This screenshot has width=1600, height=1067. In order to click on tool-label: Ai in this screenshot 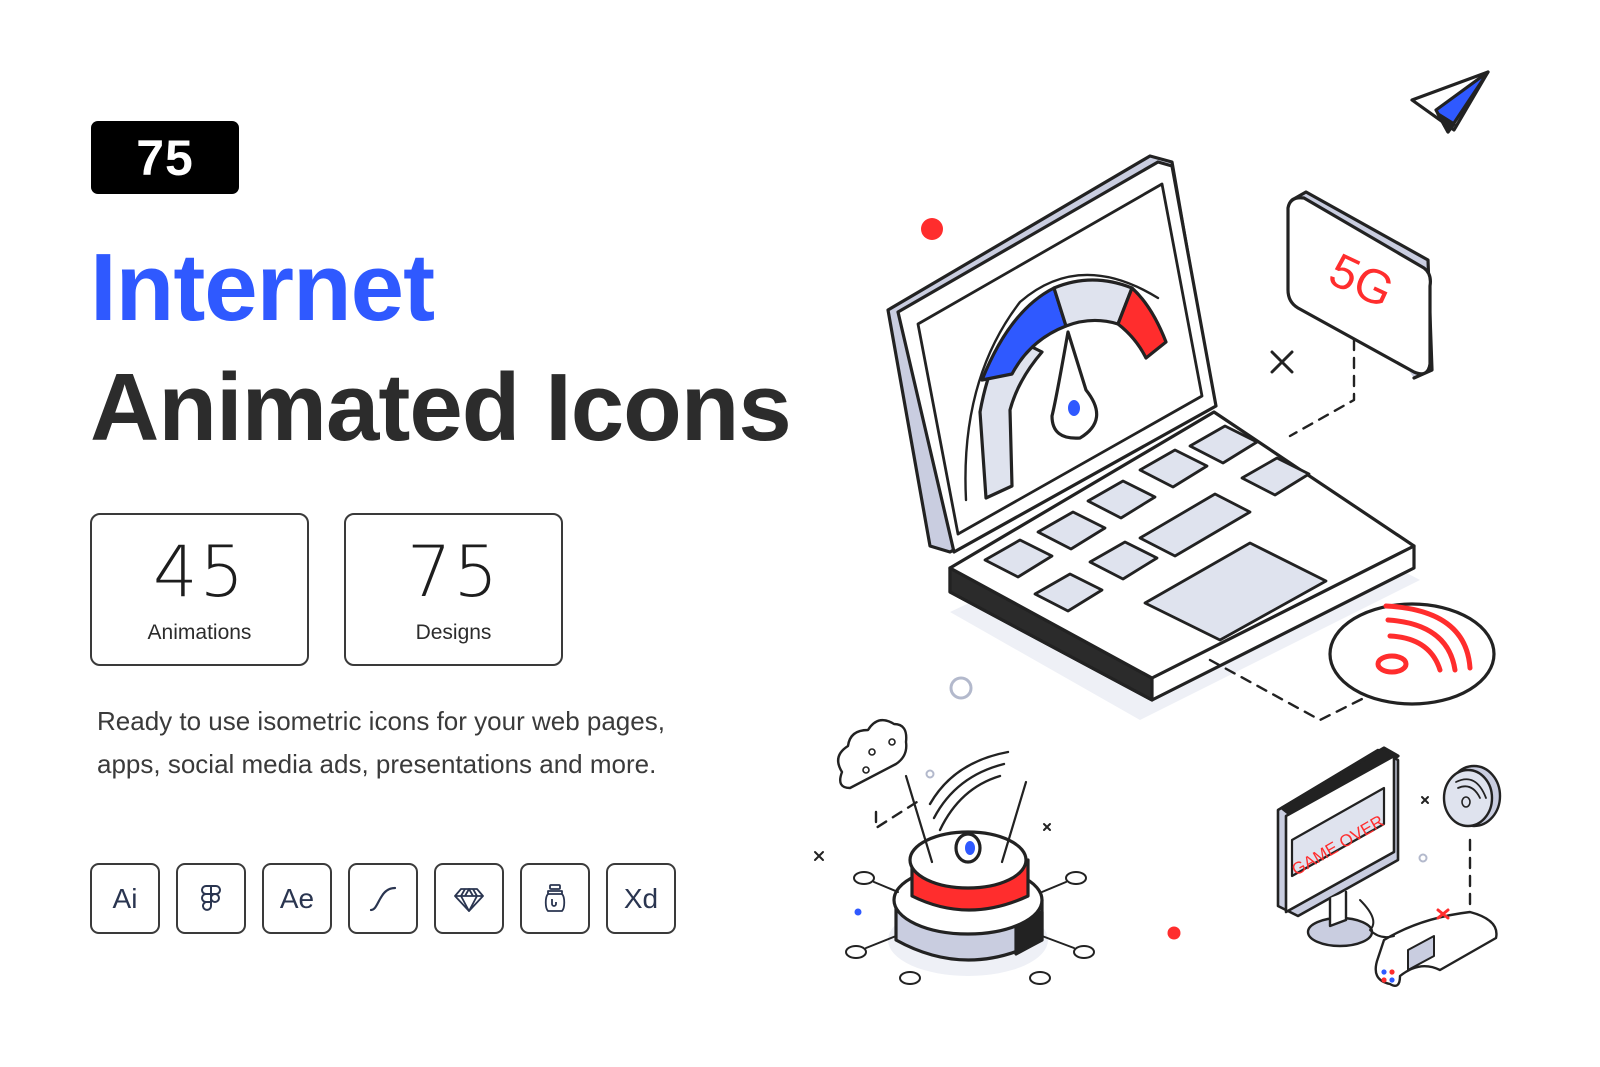, I will do `click(125, 898)`.